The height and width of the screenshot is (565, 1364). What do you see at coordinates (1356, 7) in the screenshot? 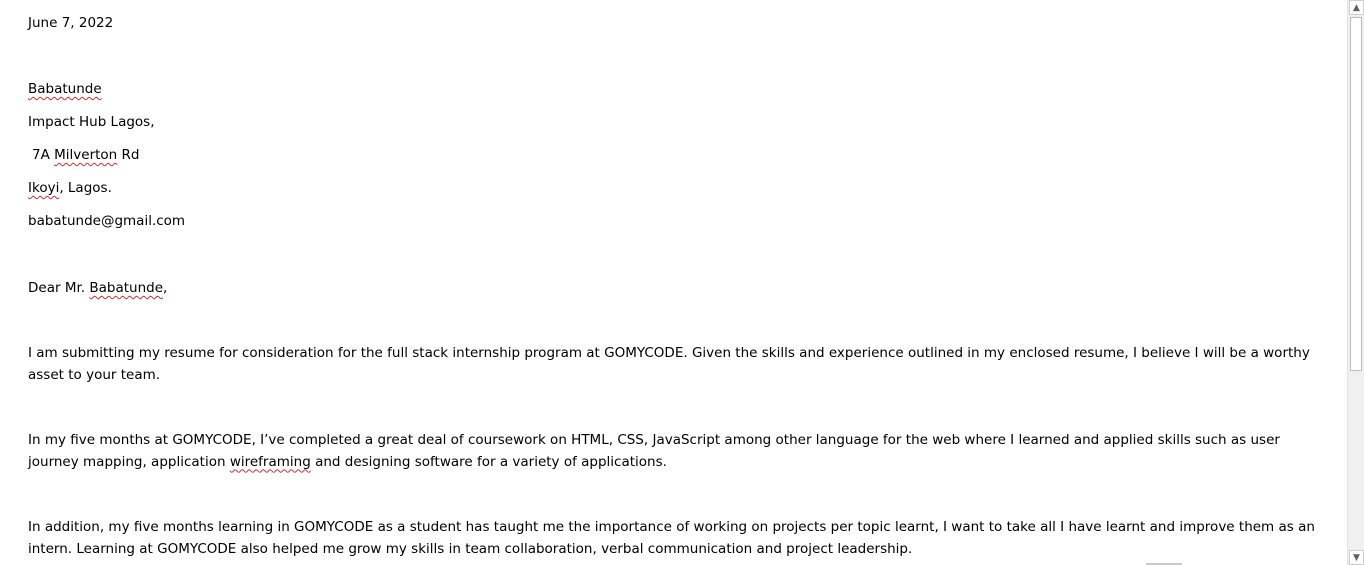
I see `scroll-up-icon: ▲` at bounding box center [1356, 7].